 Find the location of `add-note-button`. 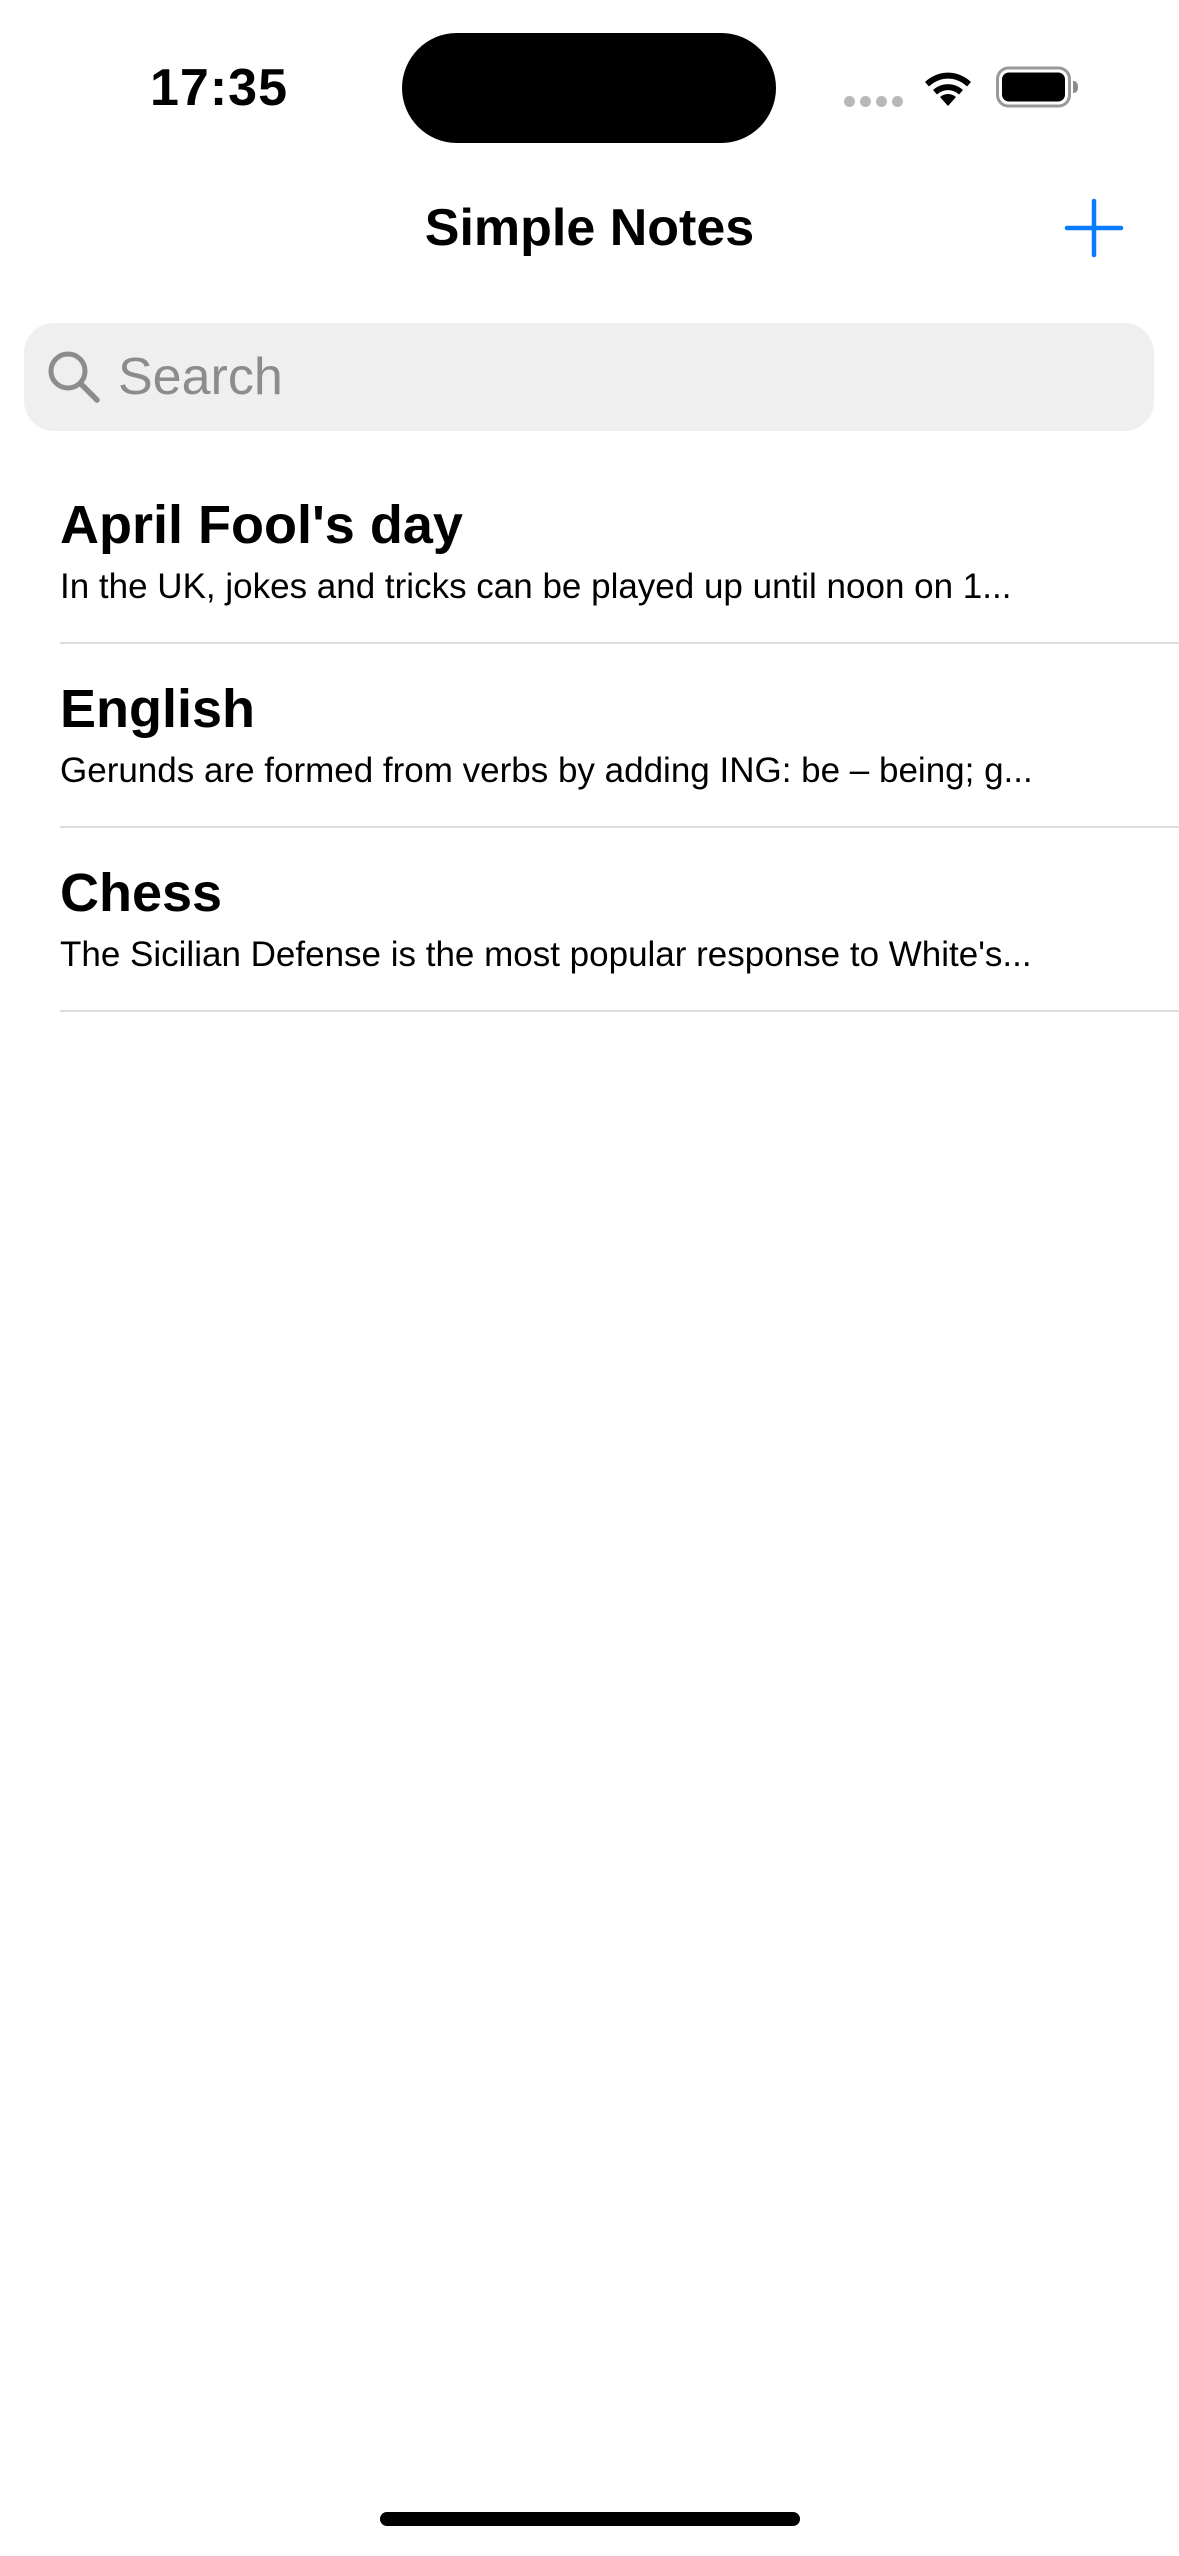

add-note-button is located at coordinates (1094, 228).